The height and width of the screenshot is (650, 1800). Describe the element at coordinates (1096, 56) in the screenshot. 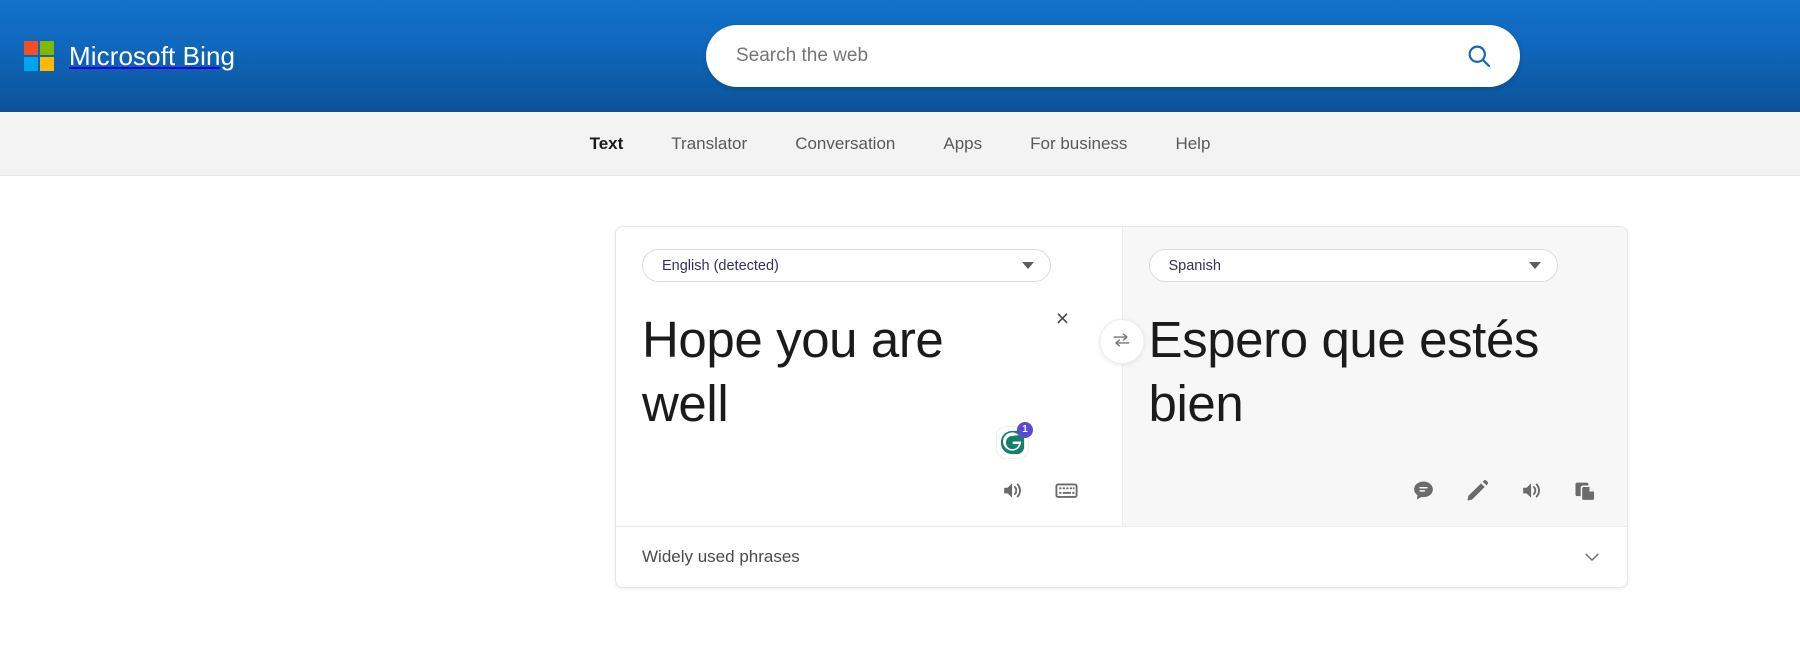

I see `search-input` at that location.